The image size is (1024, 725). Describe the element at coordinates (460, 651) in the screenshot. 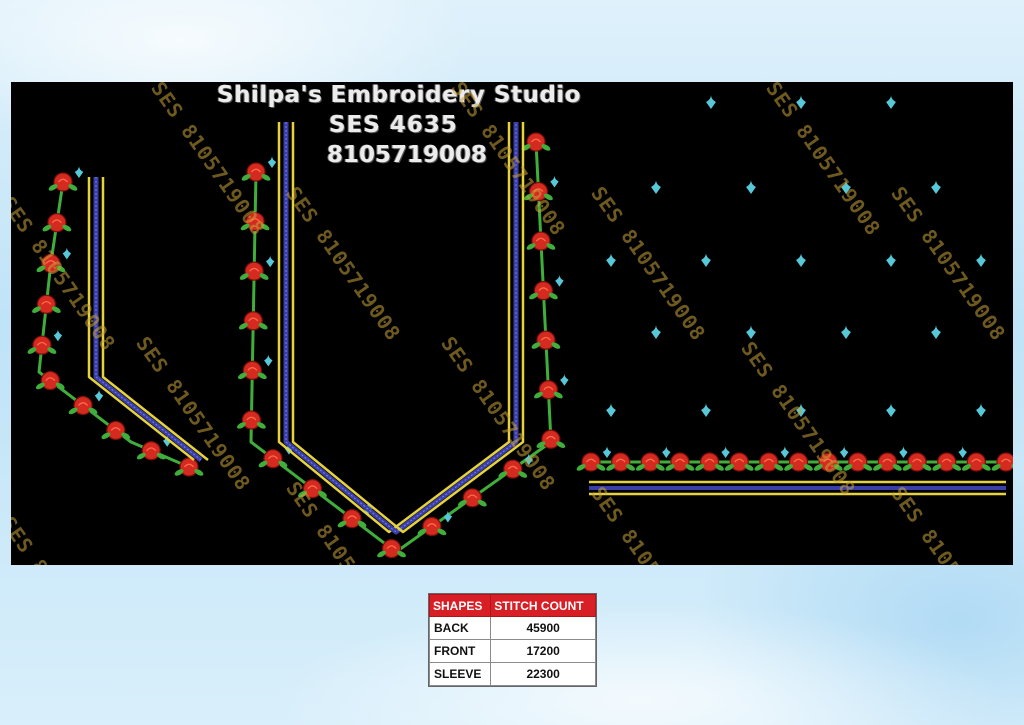

I see `shape-cell: FRONT` at that location.